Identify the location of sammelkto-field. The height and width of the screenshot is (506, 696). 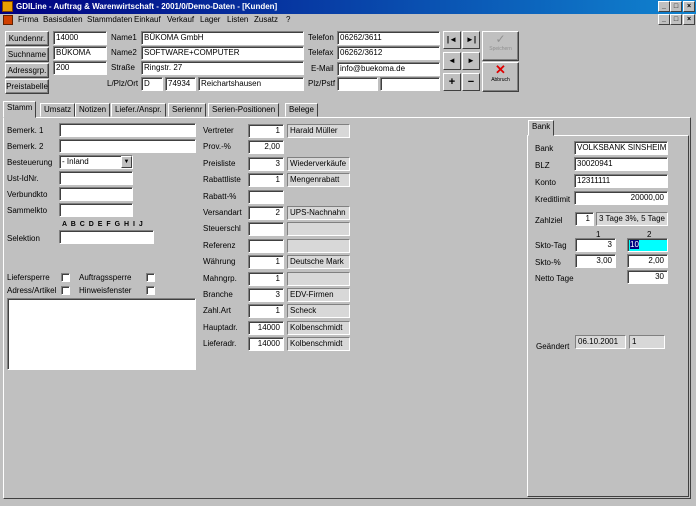
(96, 210).